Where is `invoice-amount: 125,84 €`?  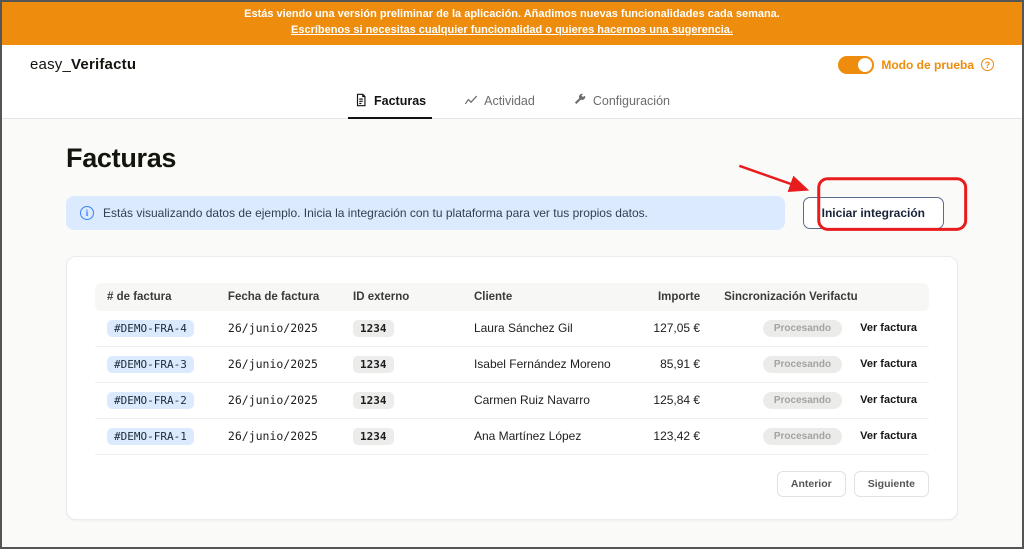 invoice-amount: 125,84 € is located at coordinates (675, 401).